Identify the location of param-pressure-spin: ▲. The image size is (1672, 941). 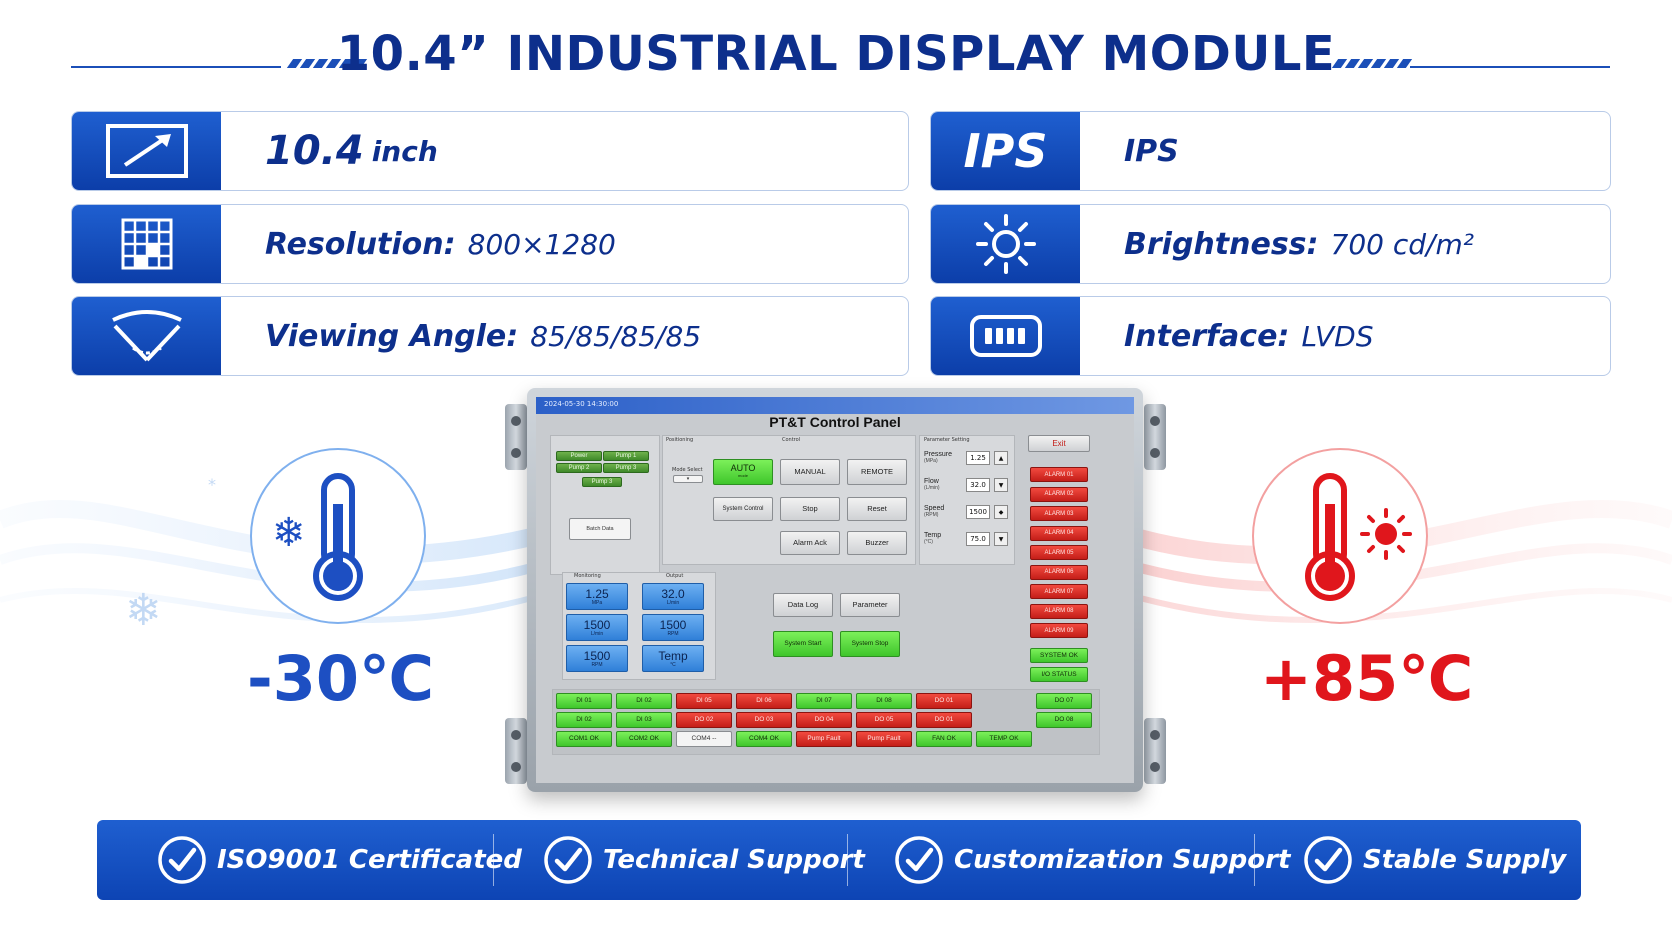
(1001, 458).